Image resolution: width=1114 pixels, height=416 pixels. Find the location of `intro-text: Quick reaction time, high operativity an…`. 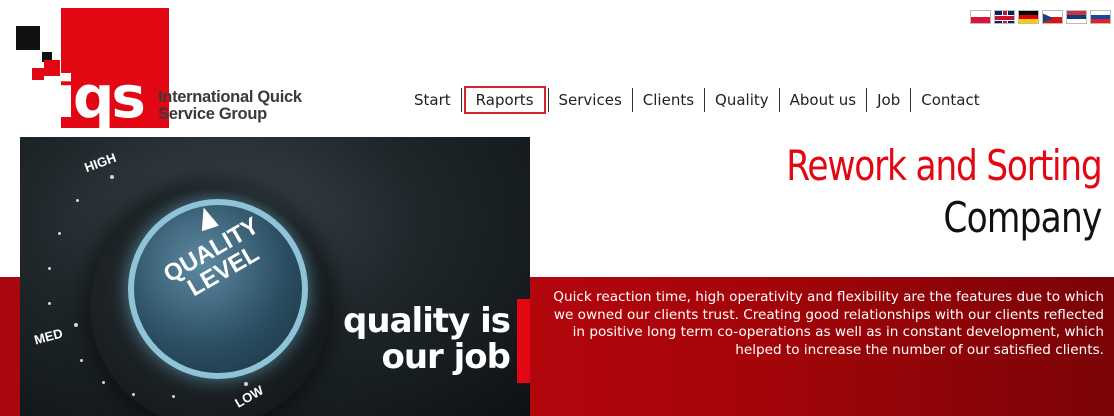

intro-text: Quick reaction time, high operativity an… is located at coordinates (828, 323).